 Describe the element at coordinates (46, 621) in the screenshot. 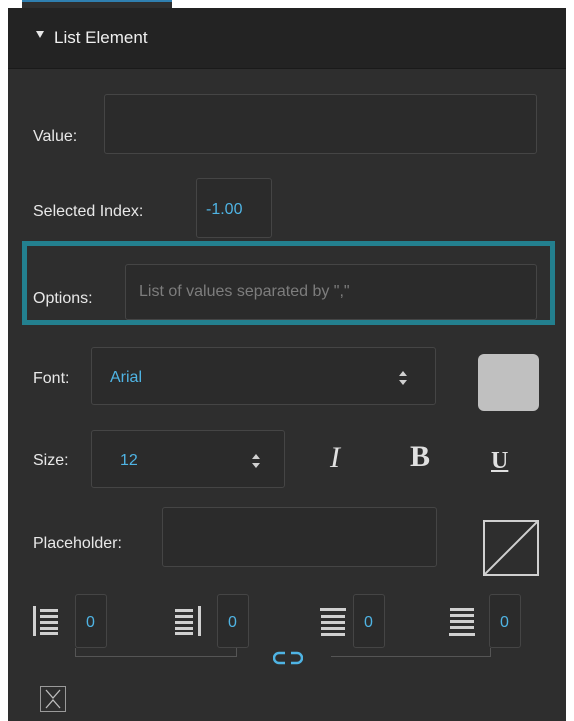

I see `align-left-icon` at that location.